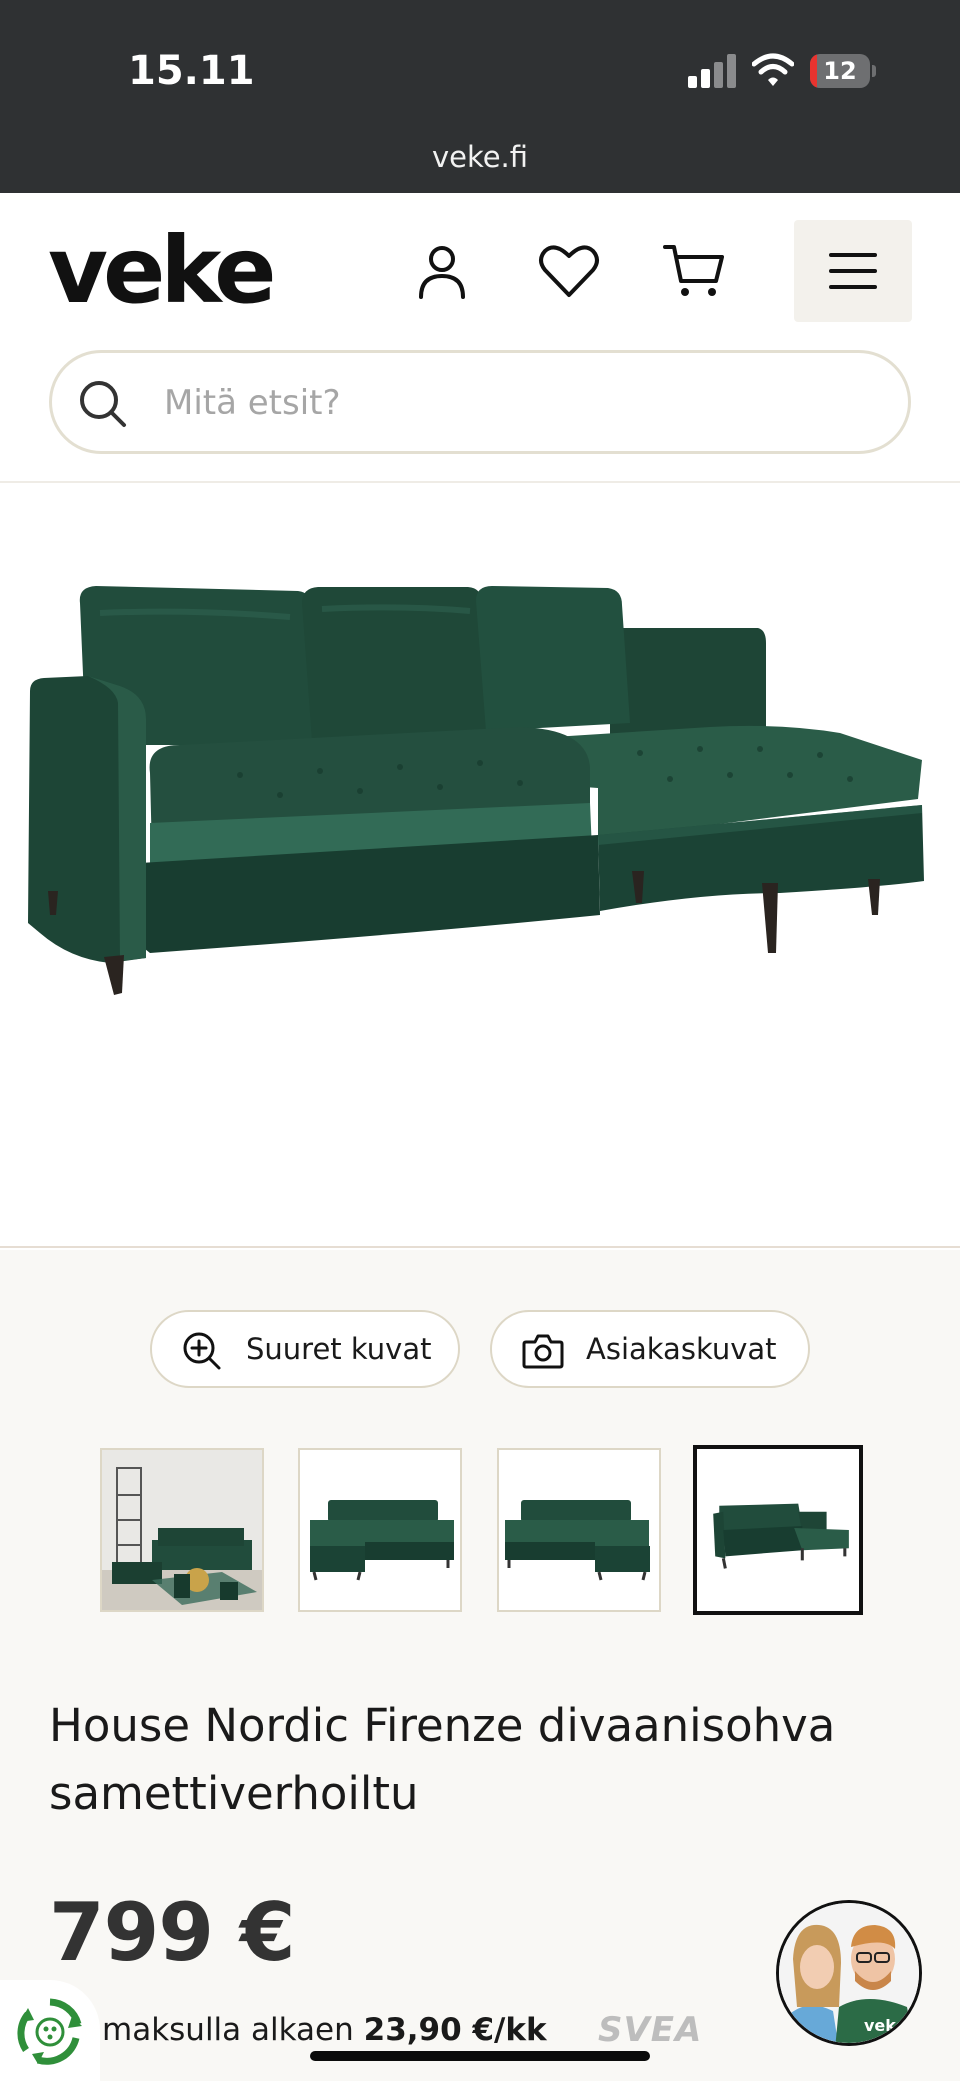  Describe the element at coordinates (712, 71) in the screenshot. I see `signal-icon` at that location.